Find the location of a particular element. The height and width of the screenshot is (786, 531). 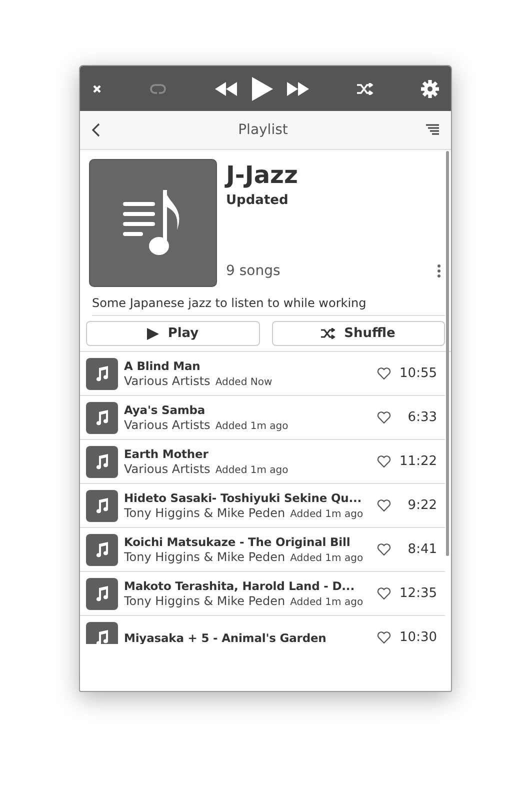

play-button: Play is located at coordinates (173, 333).